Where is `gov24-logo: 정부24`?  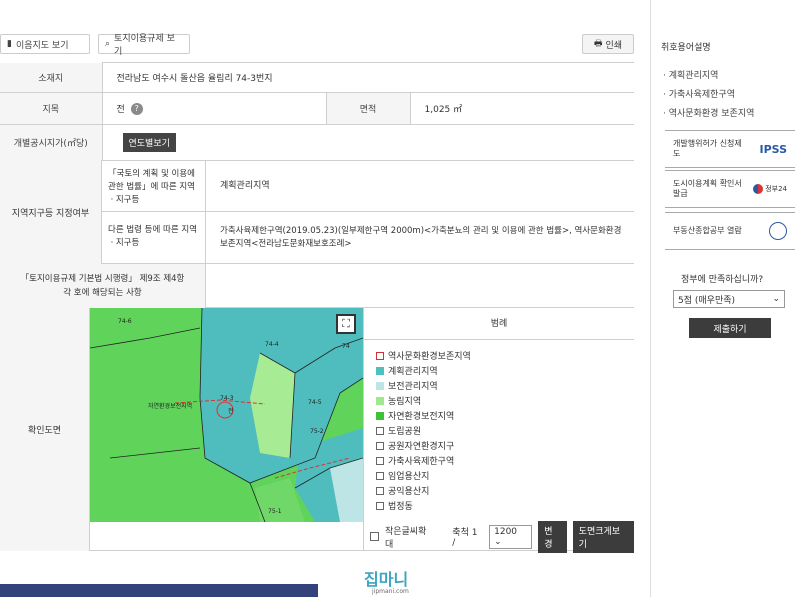
gov24-logo: 정부24 is located at coordinates (770, 189).